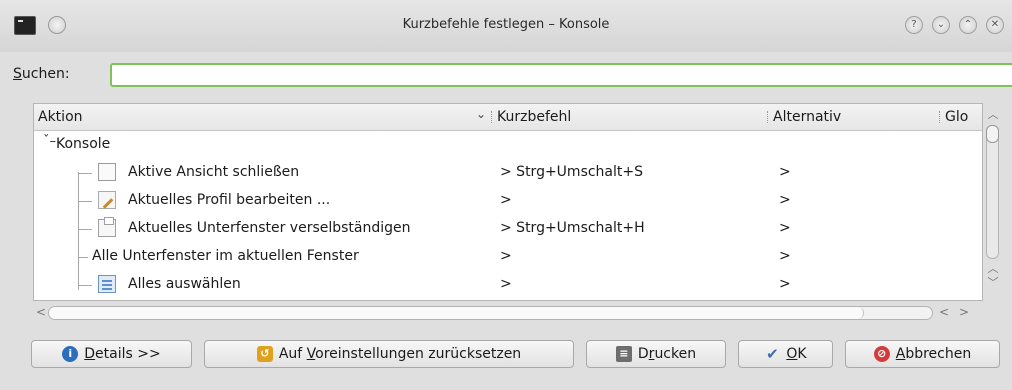  I want to click on column-global: Glo, so click(956, 117).